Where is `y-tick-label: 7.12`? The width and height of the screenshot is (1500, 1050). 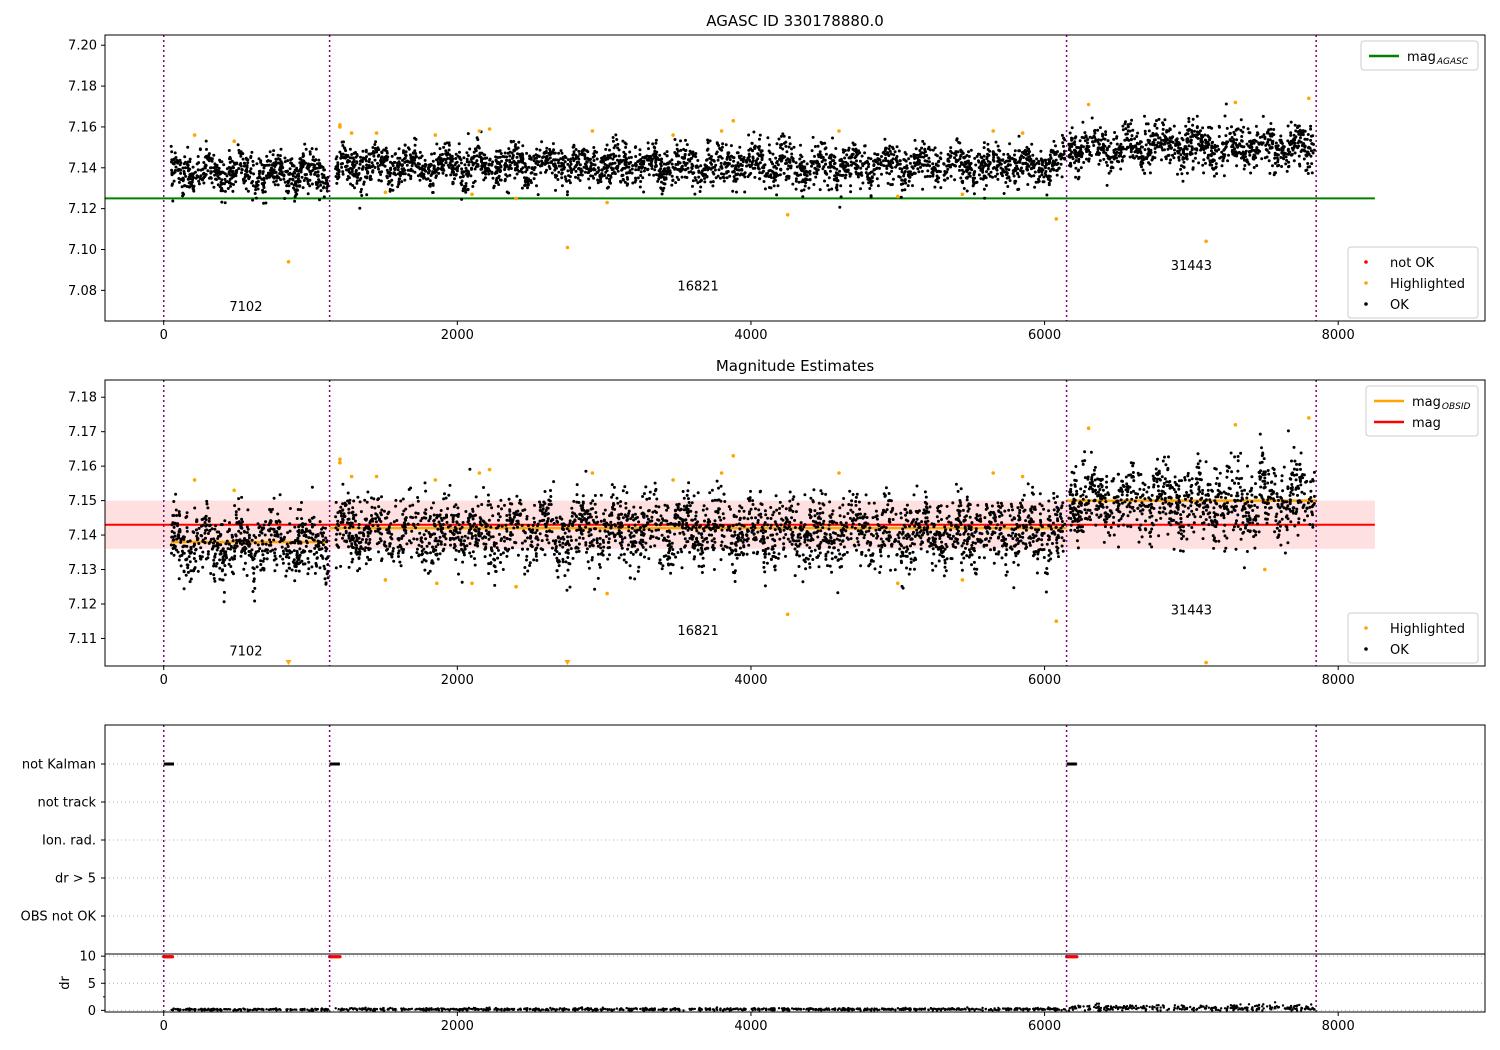
y-tick-label: 7.12 is located at coordinates (82, 209).